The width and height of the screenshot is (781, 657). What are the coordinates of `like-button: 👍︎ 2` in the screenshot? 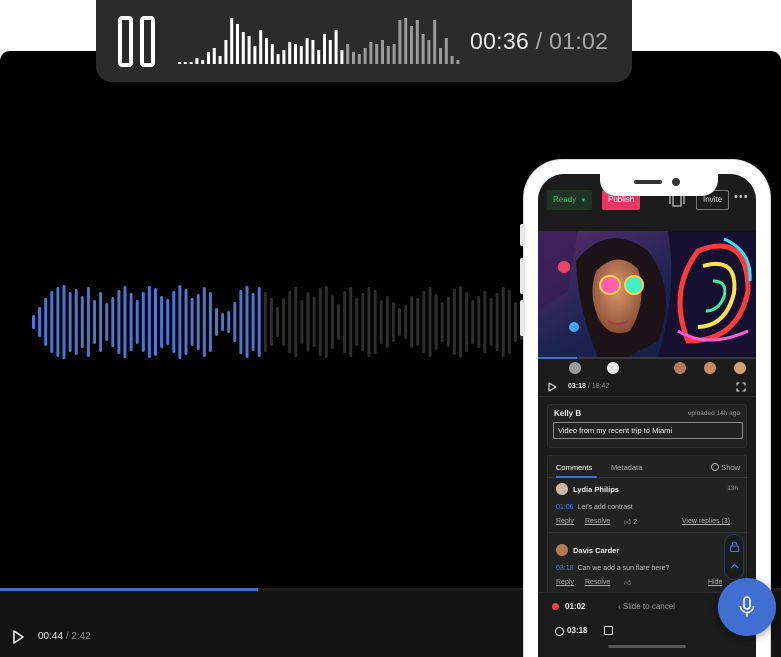 It's located at (630, 521).